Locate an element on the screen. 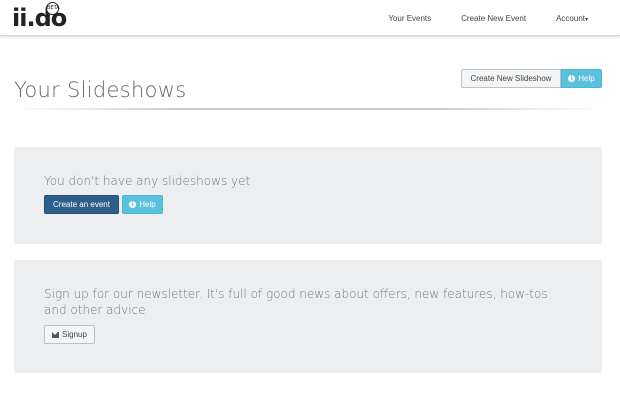  page-title: Your Slideshows is located at coordinates (100, 90).